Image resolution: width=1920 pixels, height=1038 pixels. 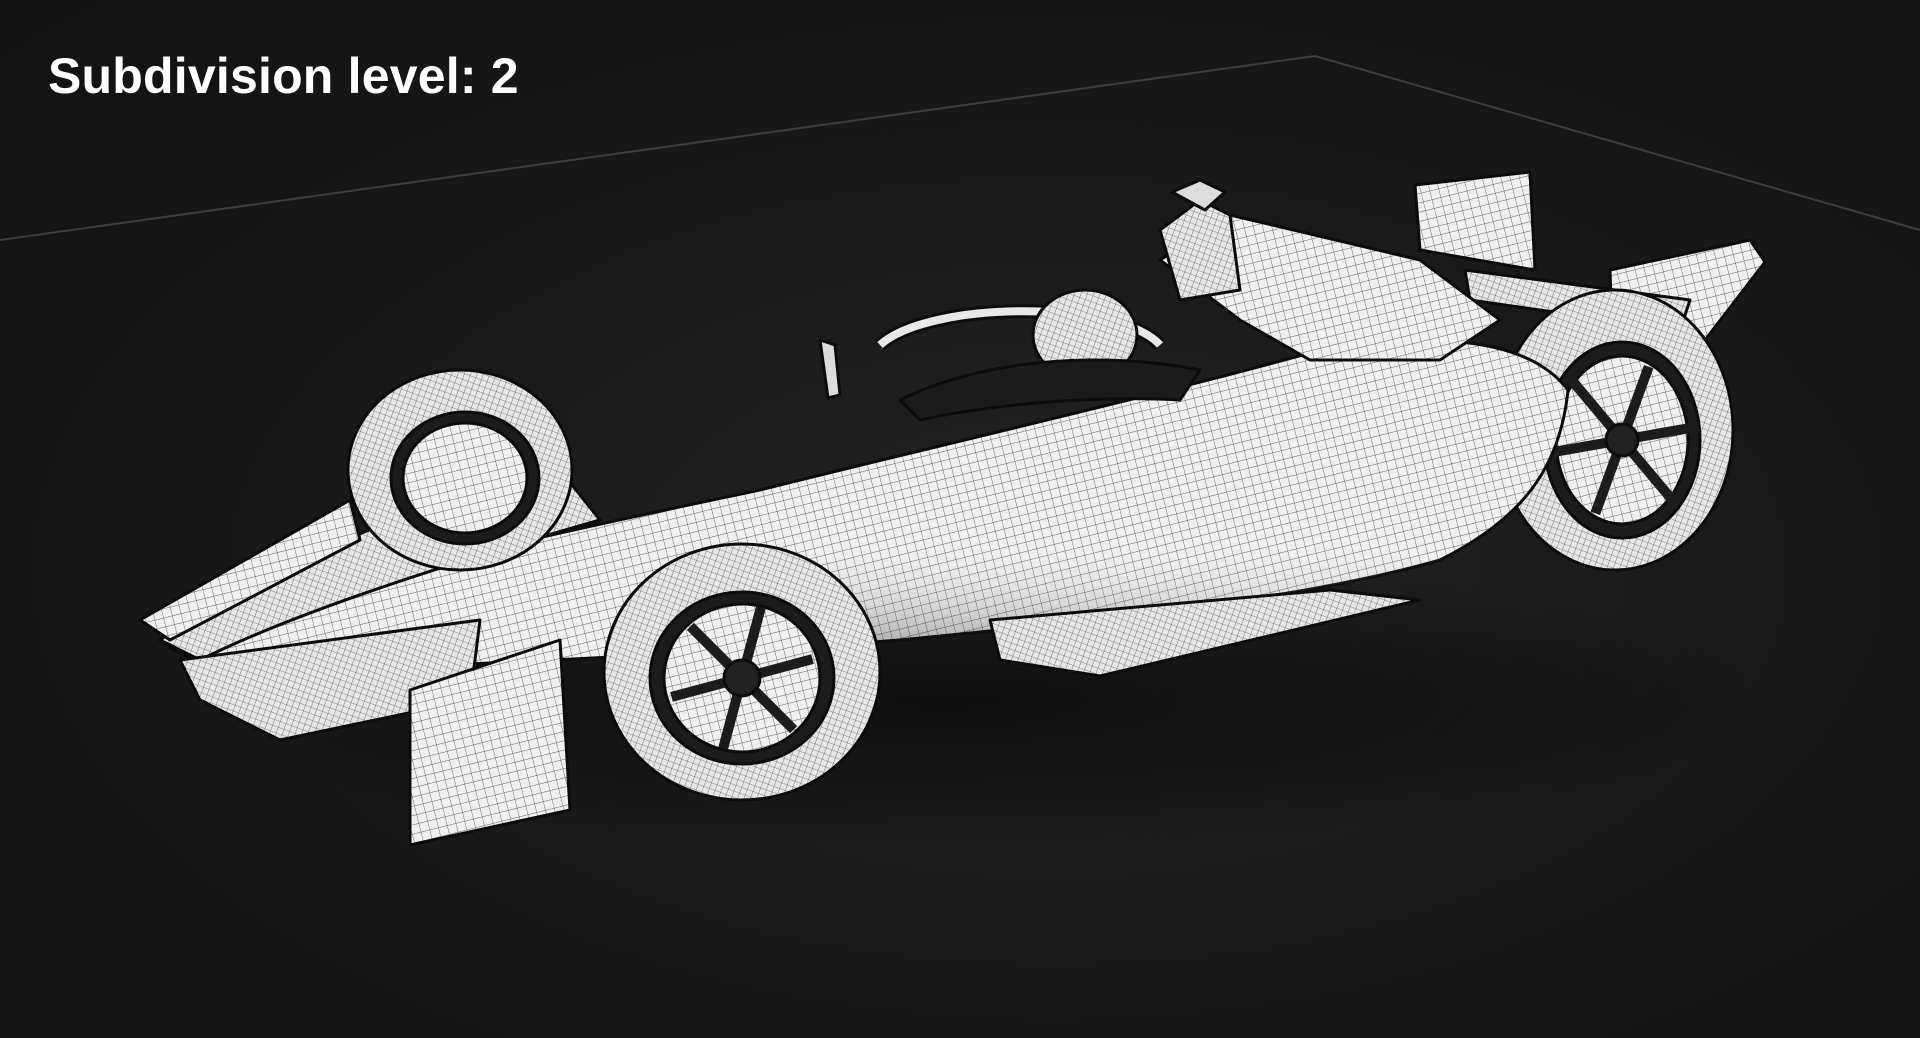 I want to click on camera-pod, so click(x=1198, y=195).